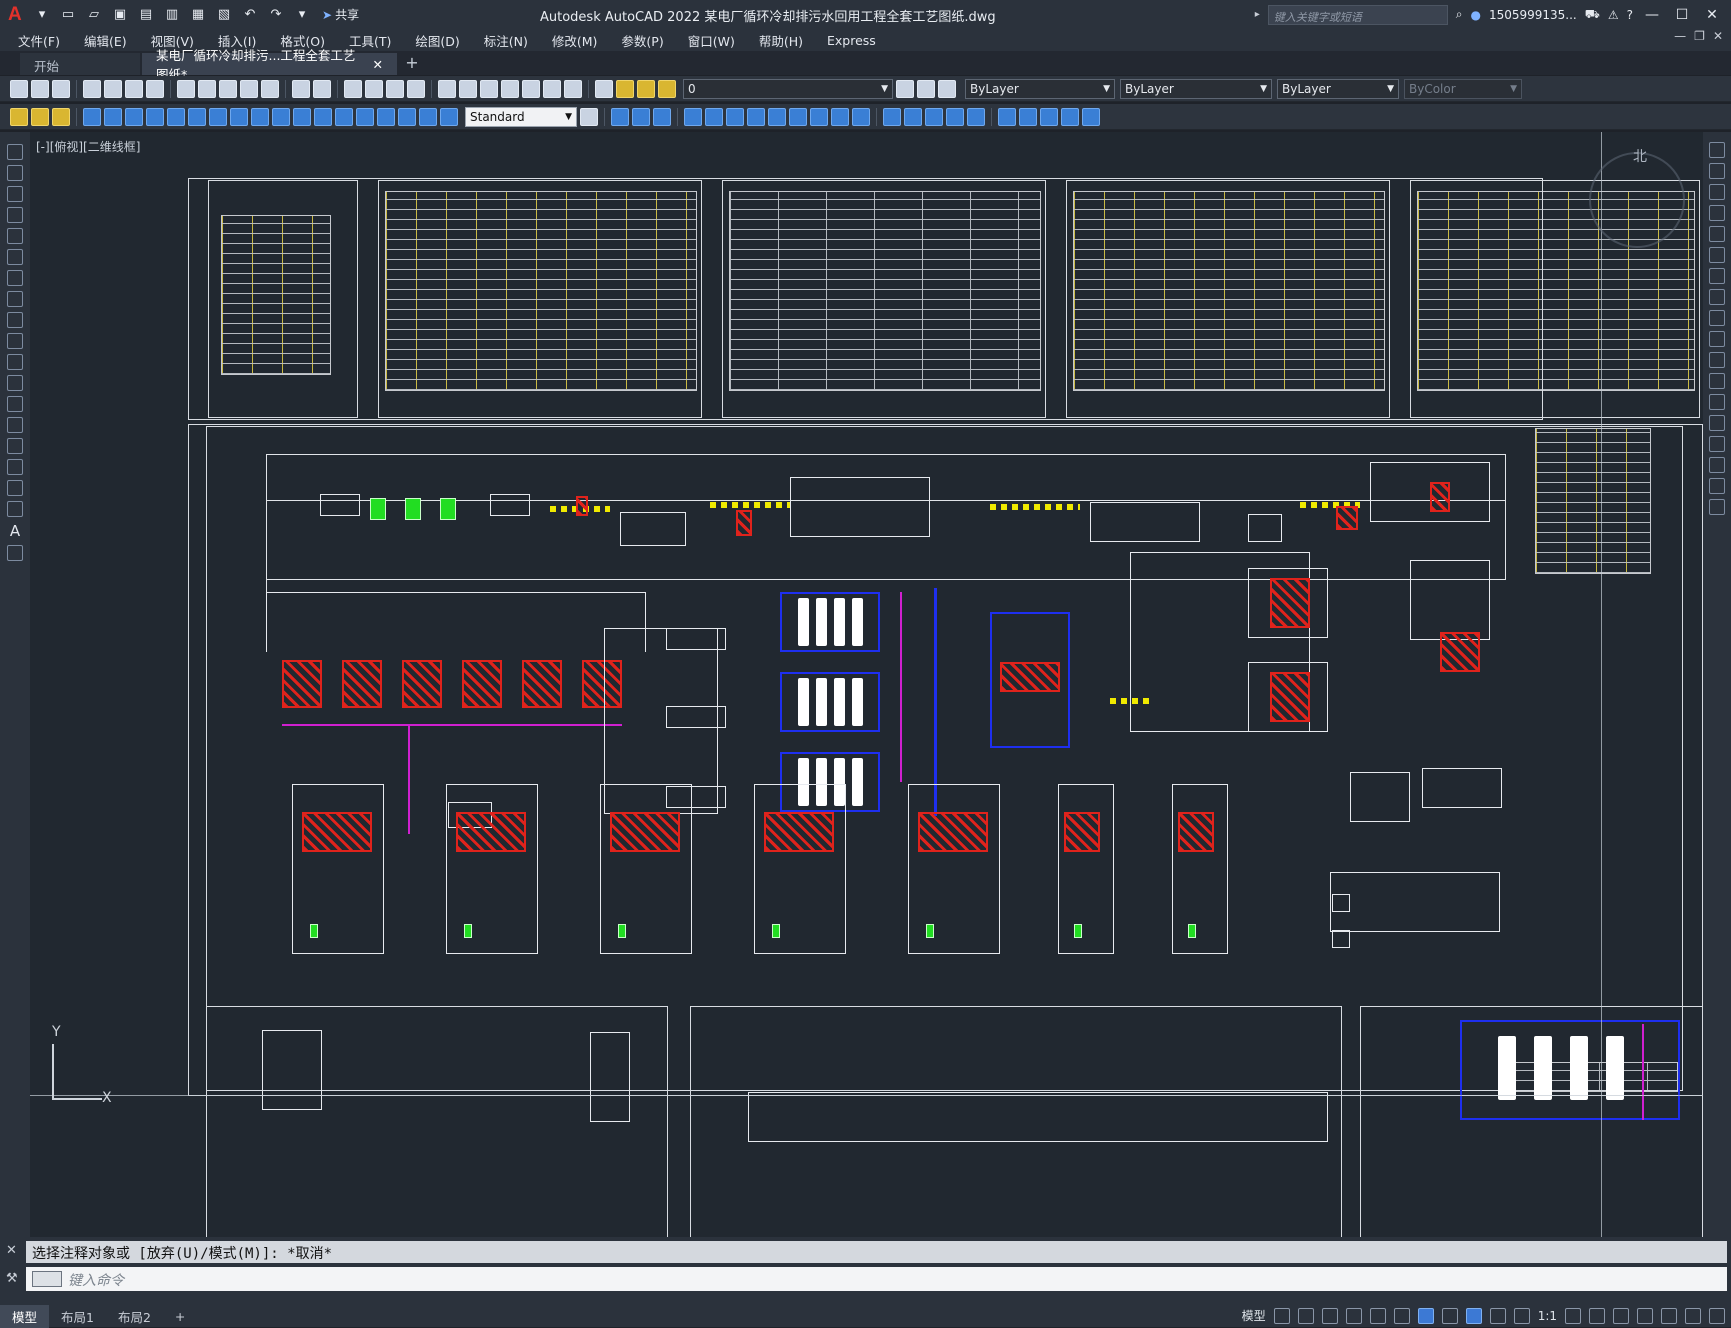 The height and width of the screenshot is (1328, 1731). Describe the element at coordinates (851, 40) in the screenshot. I see `menu-express: Express` at that location.